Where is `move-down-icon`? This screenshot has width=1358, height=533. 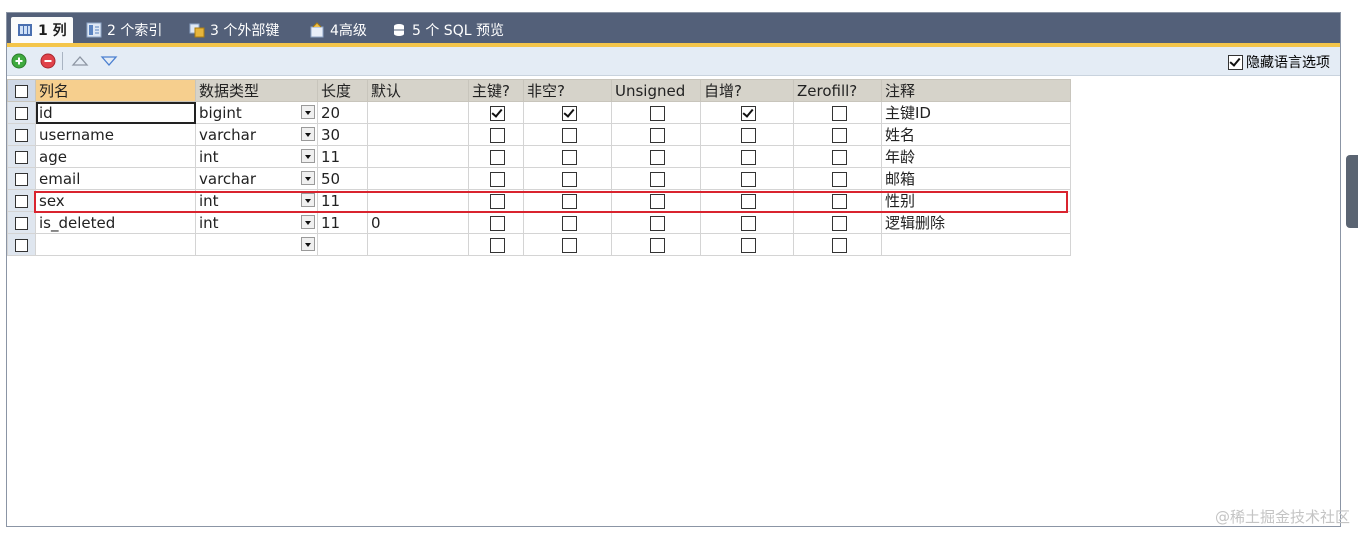 move-down-icon is located at coordinates (109, 61).